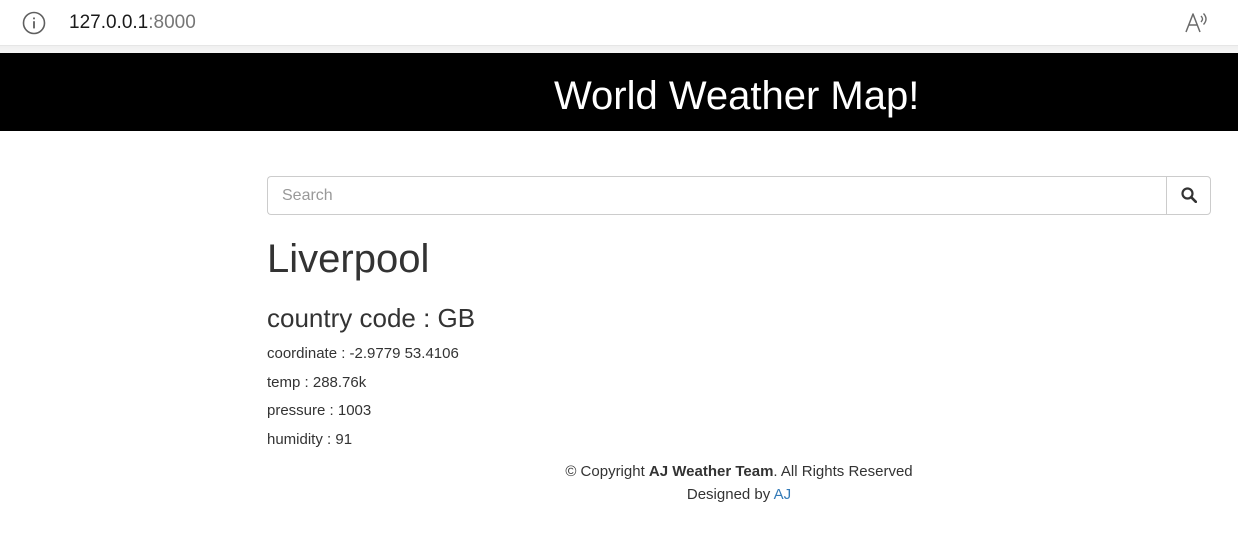 This screenshot has height=541, width=1238. Describe the element at coordinates (783, 494) in the screenshot. I see `designer-link: AJ` at that location.